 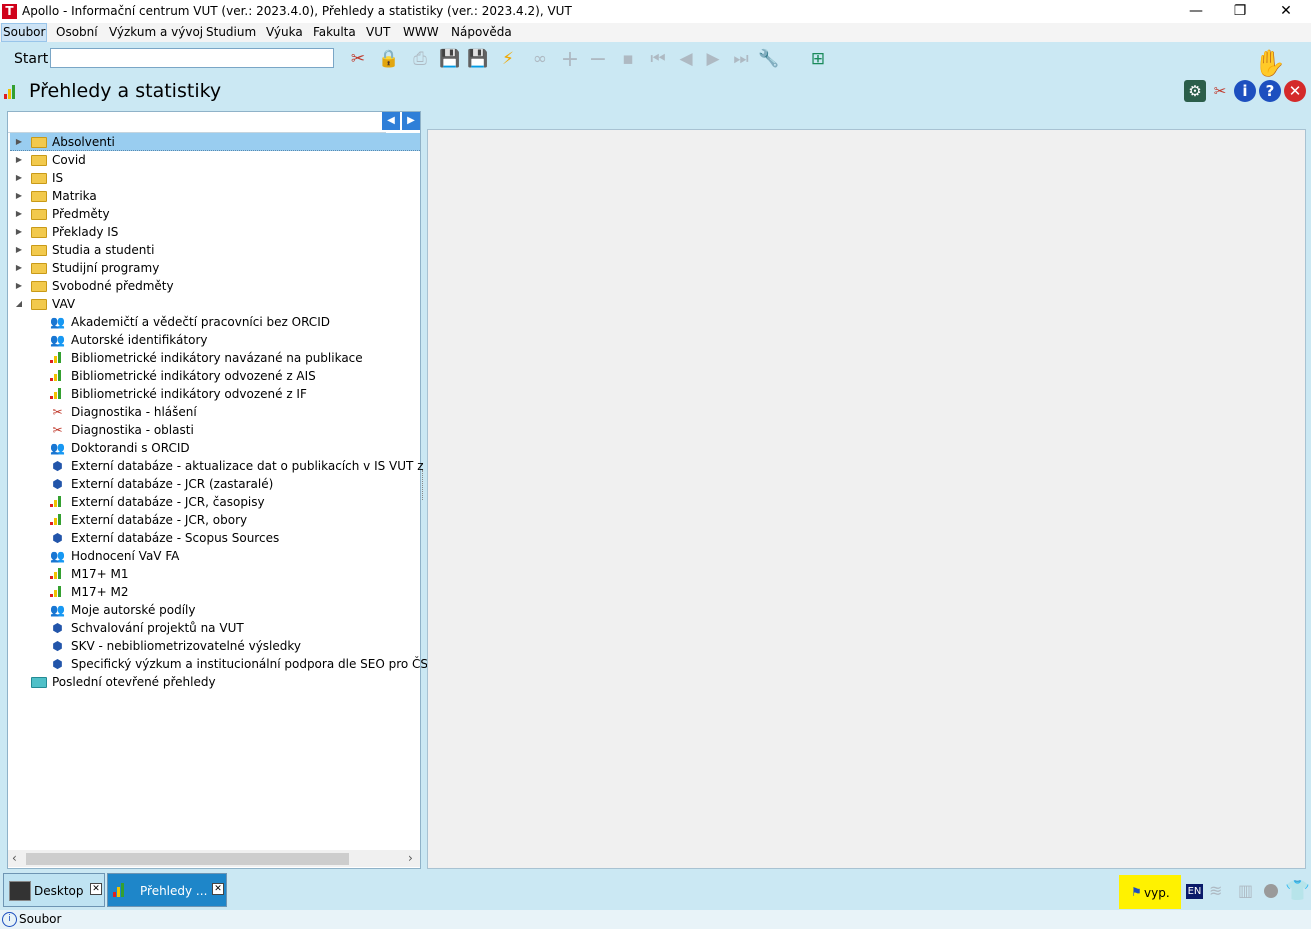 I want to click on tree-item-matrika: ▶ Matrika, so click(x=215, y=196).